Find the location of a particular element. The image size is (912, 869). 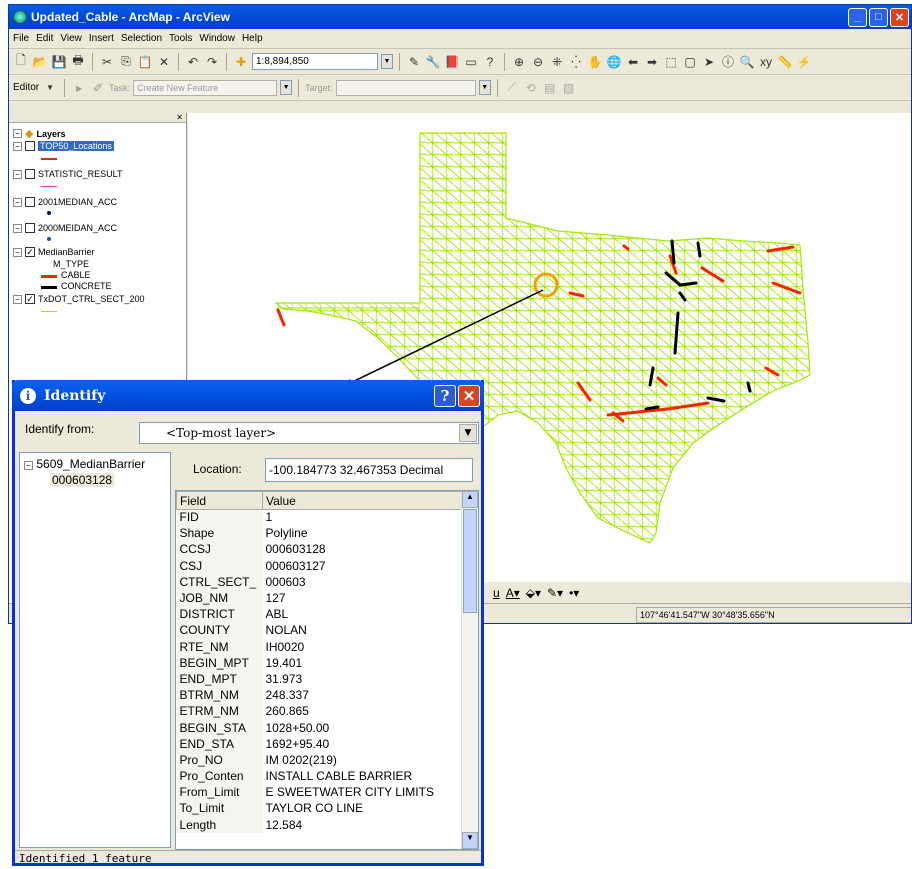

select-elements-icon: ➤ is located at coordinates (709, 62).